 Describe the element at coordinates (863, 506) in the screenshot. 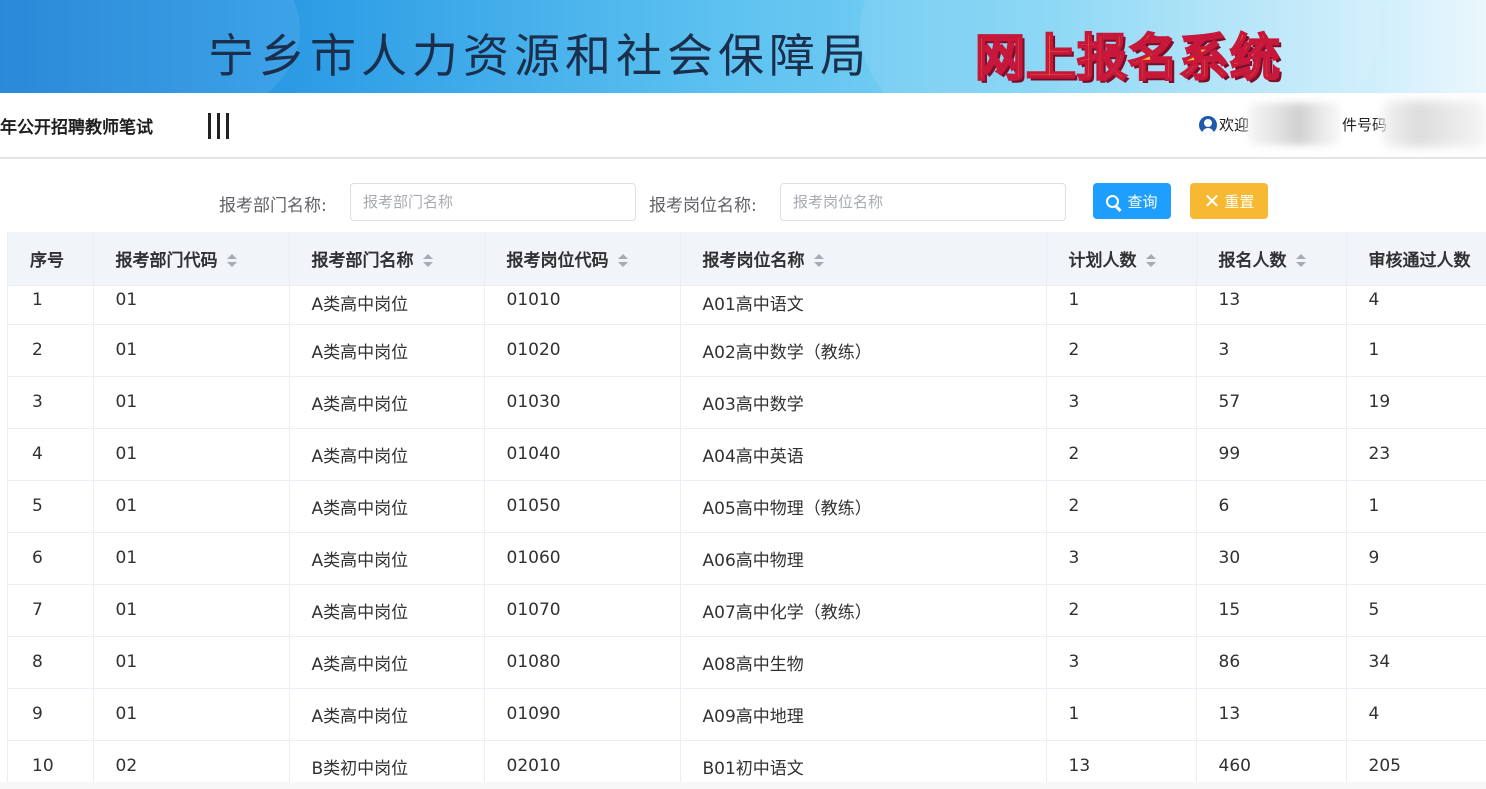

I see `cell-post-name: A05高中物理（教练）` at that location.